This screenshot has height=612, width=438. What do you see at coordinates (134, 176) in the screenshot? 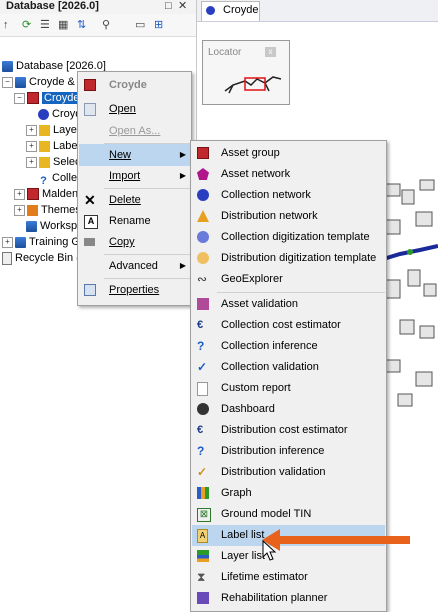
I see `menu-item-import: Import ▶` at bounding box center [134, 176].